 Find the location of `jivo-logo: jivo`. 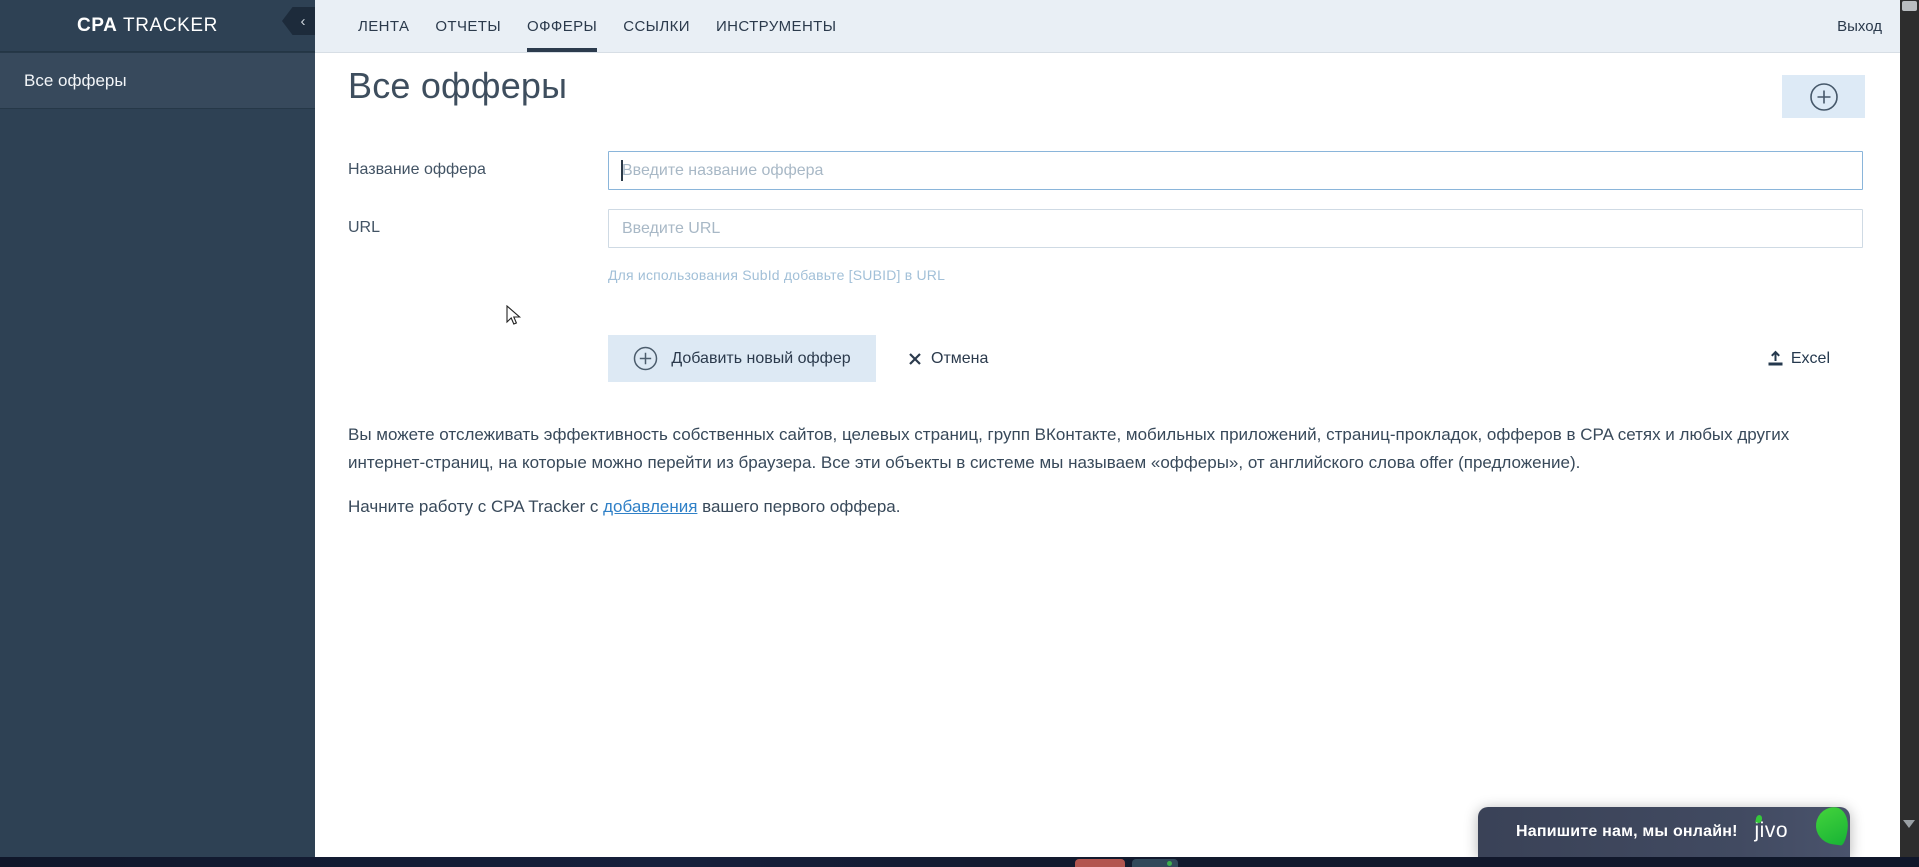

jivo-logo: jivo is located at coordinates (1771, 828).